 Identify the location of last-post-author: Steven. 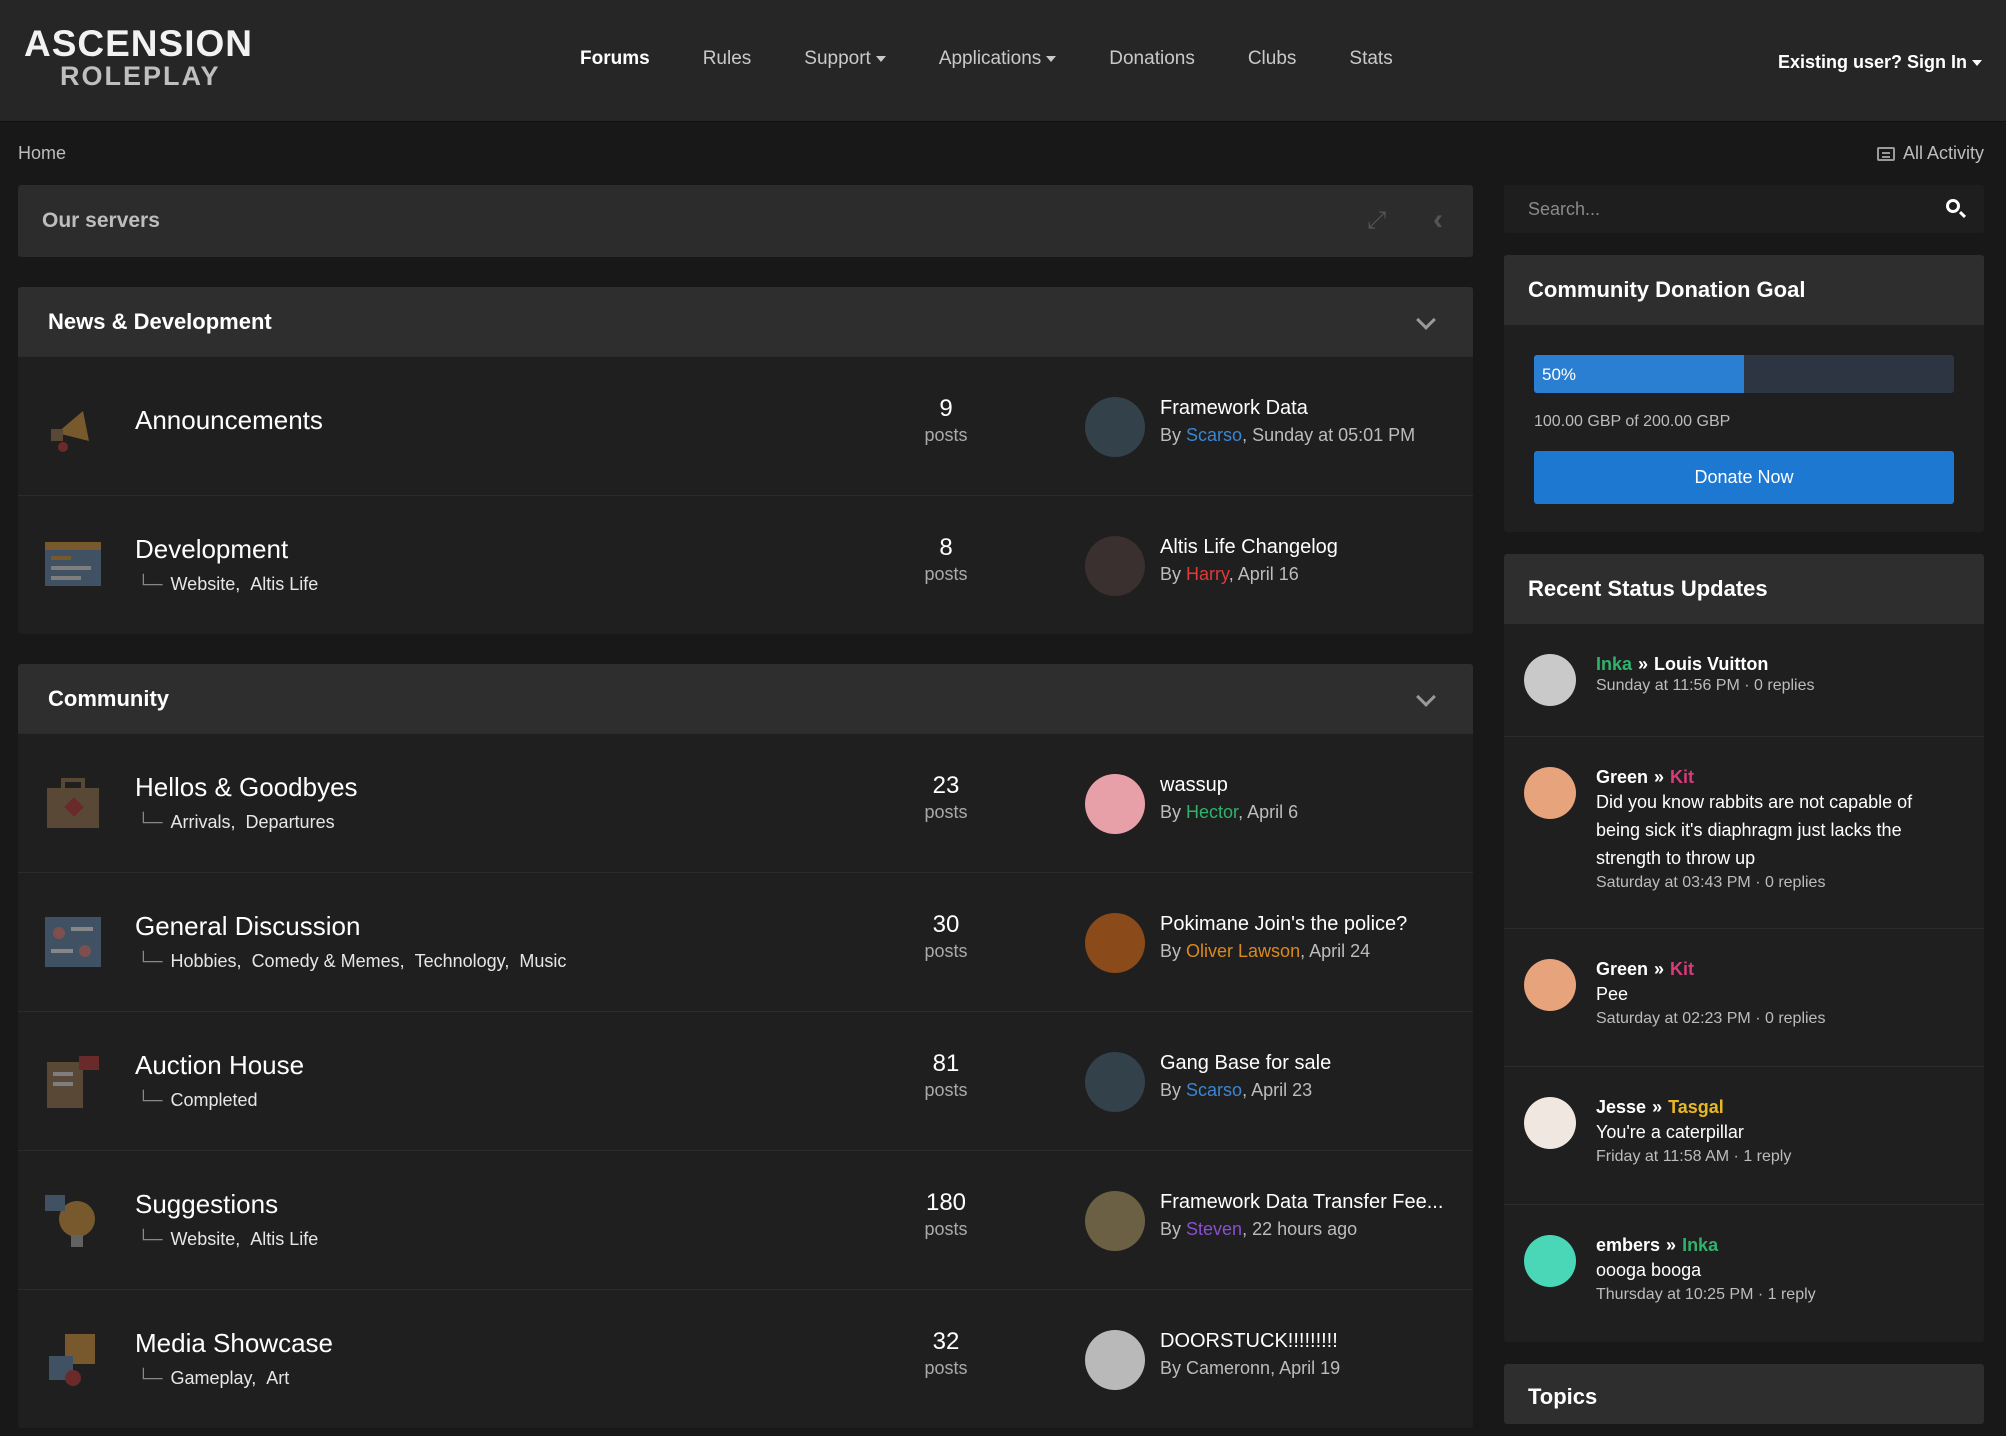
(1214, 1229).